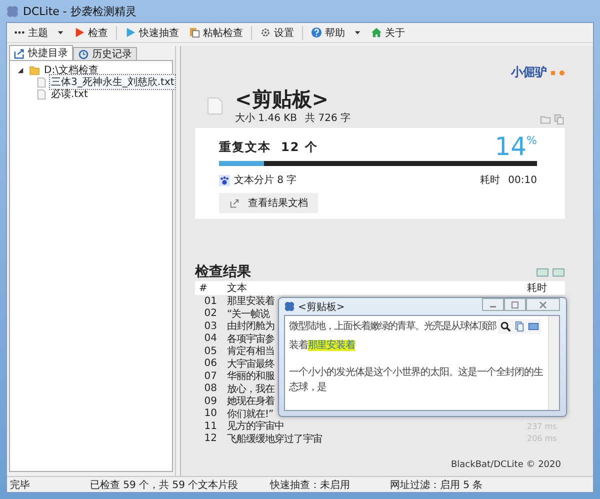 Image resolution: width=600 pixels, height=499 pixels. I want to click on table-cell-text: 你们就在!”, so click(250, 414).